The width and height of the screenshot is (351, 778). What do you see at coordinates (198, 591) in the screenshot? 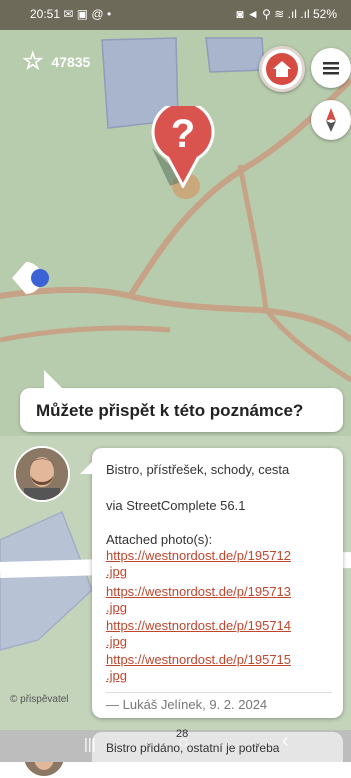
I see `photo-link-2: https://westnordost.de/p/195713` at bounding box center [198, 591].